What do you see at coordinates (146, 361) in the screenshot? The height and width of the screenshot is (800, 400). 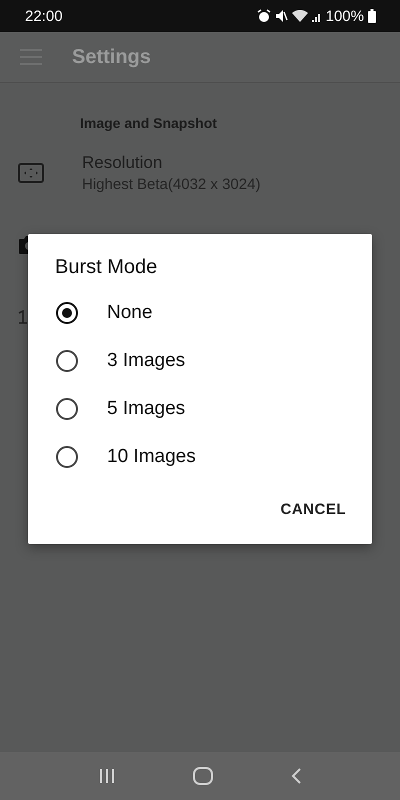 I see `option-label: 3 Images` at bounding box center [146, 361].